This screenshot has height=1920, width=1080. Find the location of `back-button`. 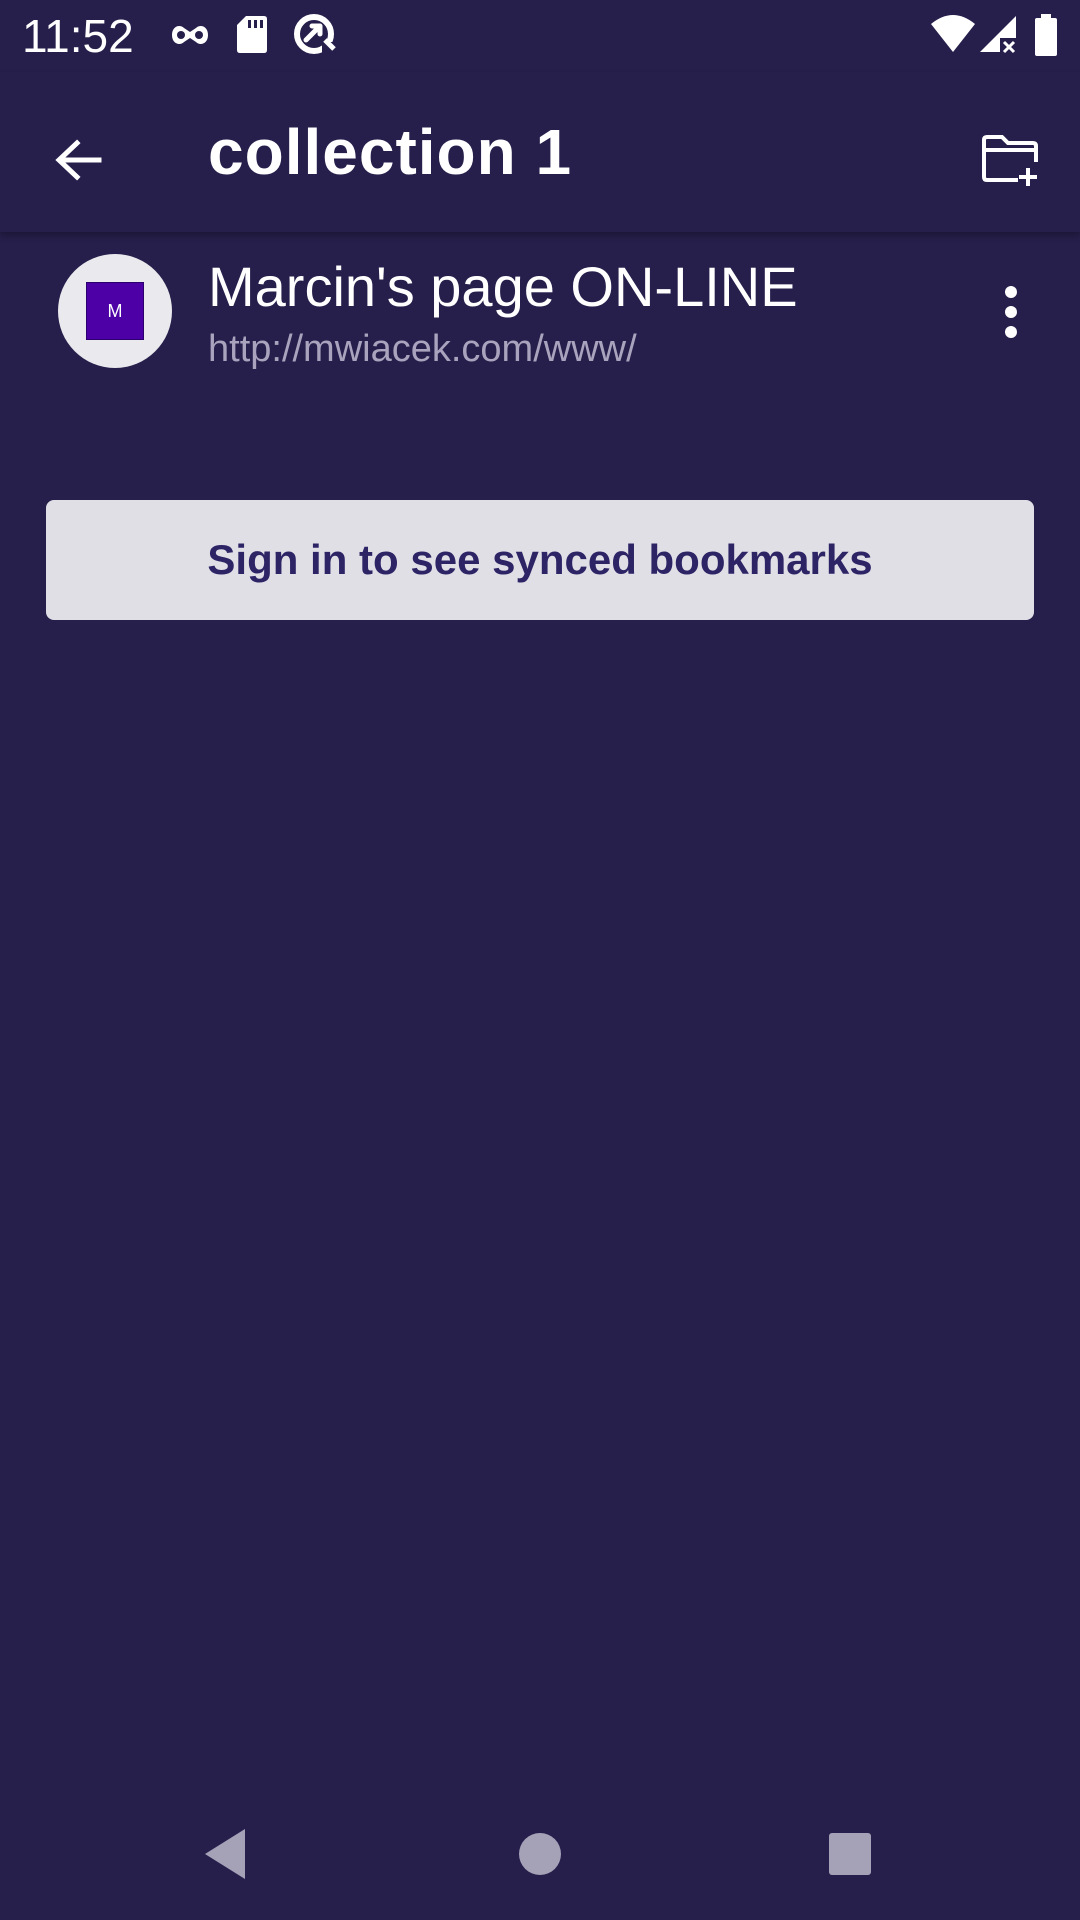

back-button is located at coordinates (78, 160).